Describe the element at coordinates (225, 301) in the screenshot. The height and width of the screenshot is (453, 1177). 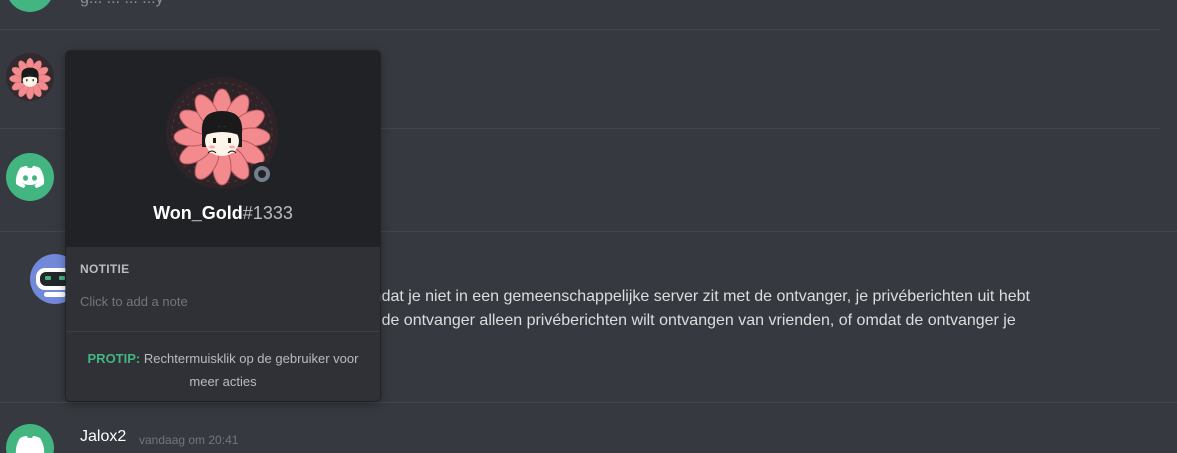
I see `note-input` at that location.